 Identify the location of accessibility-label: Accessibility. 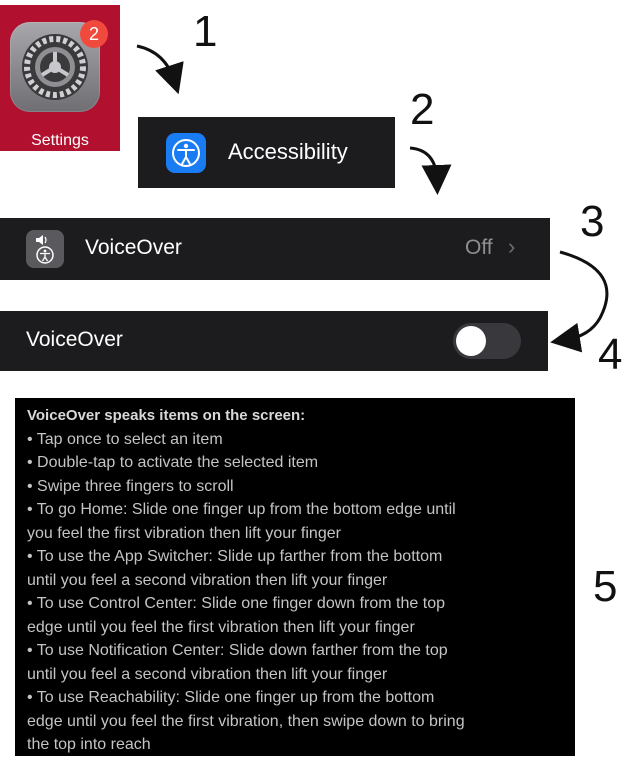
(288, 151).